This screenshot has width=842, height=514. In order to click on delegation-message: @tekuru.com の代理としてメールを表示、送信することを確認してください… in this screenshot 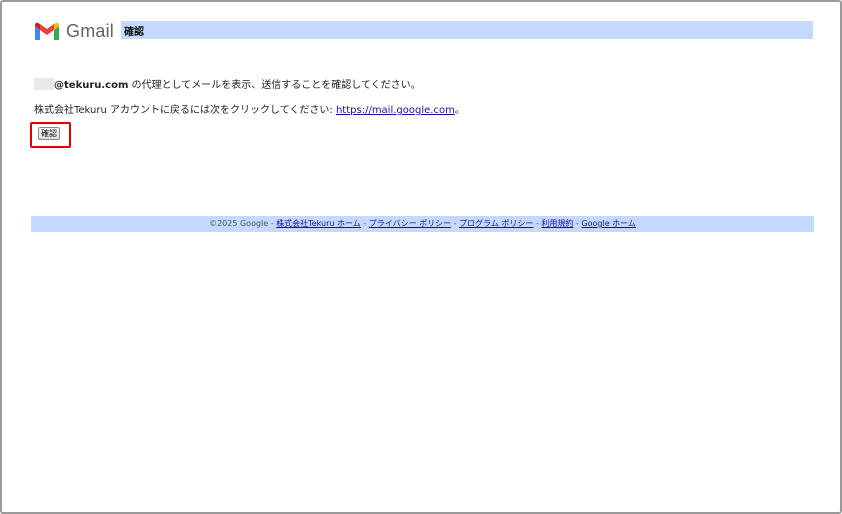, I will do `click(227, 86)`.